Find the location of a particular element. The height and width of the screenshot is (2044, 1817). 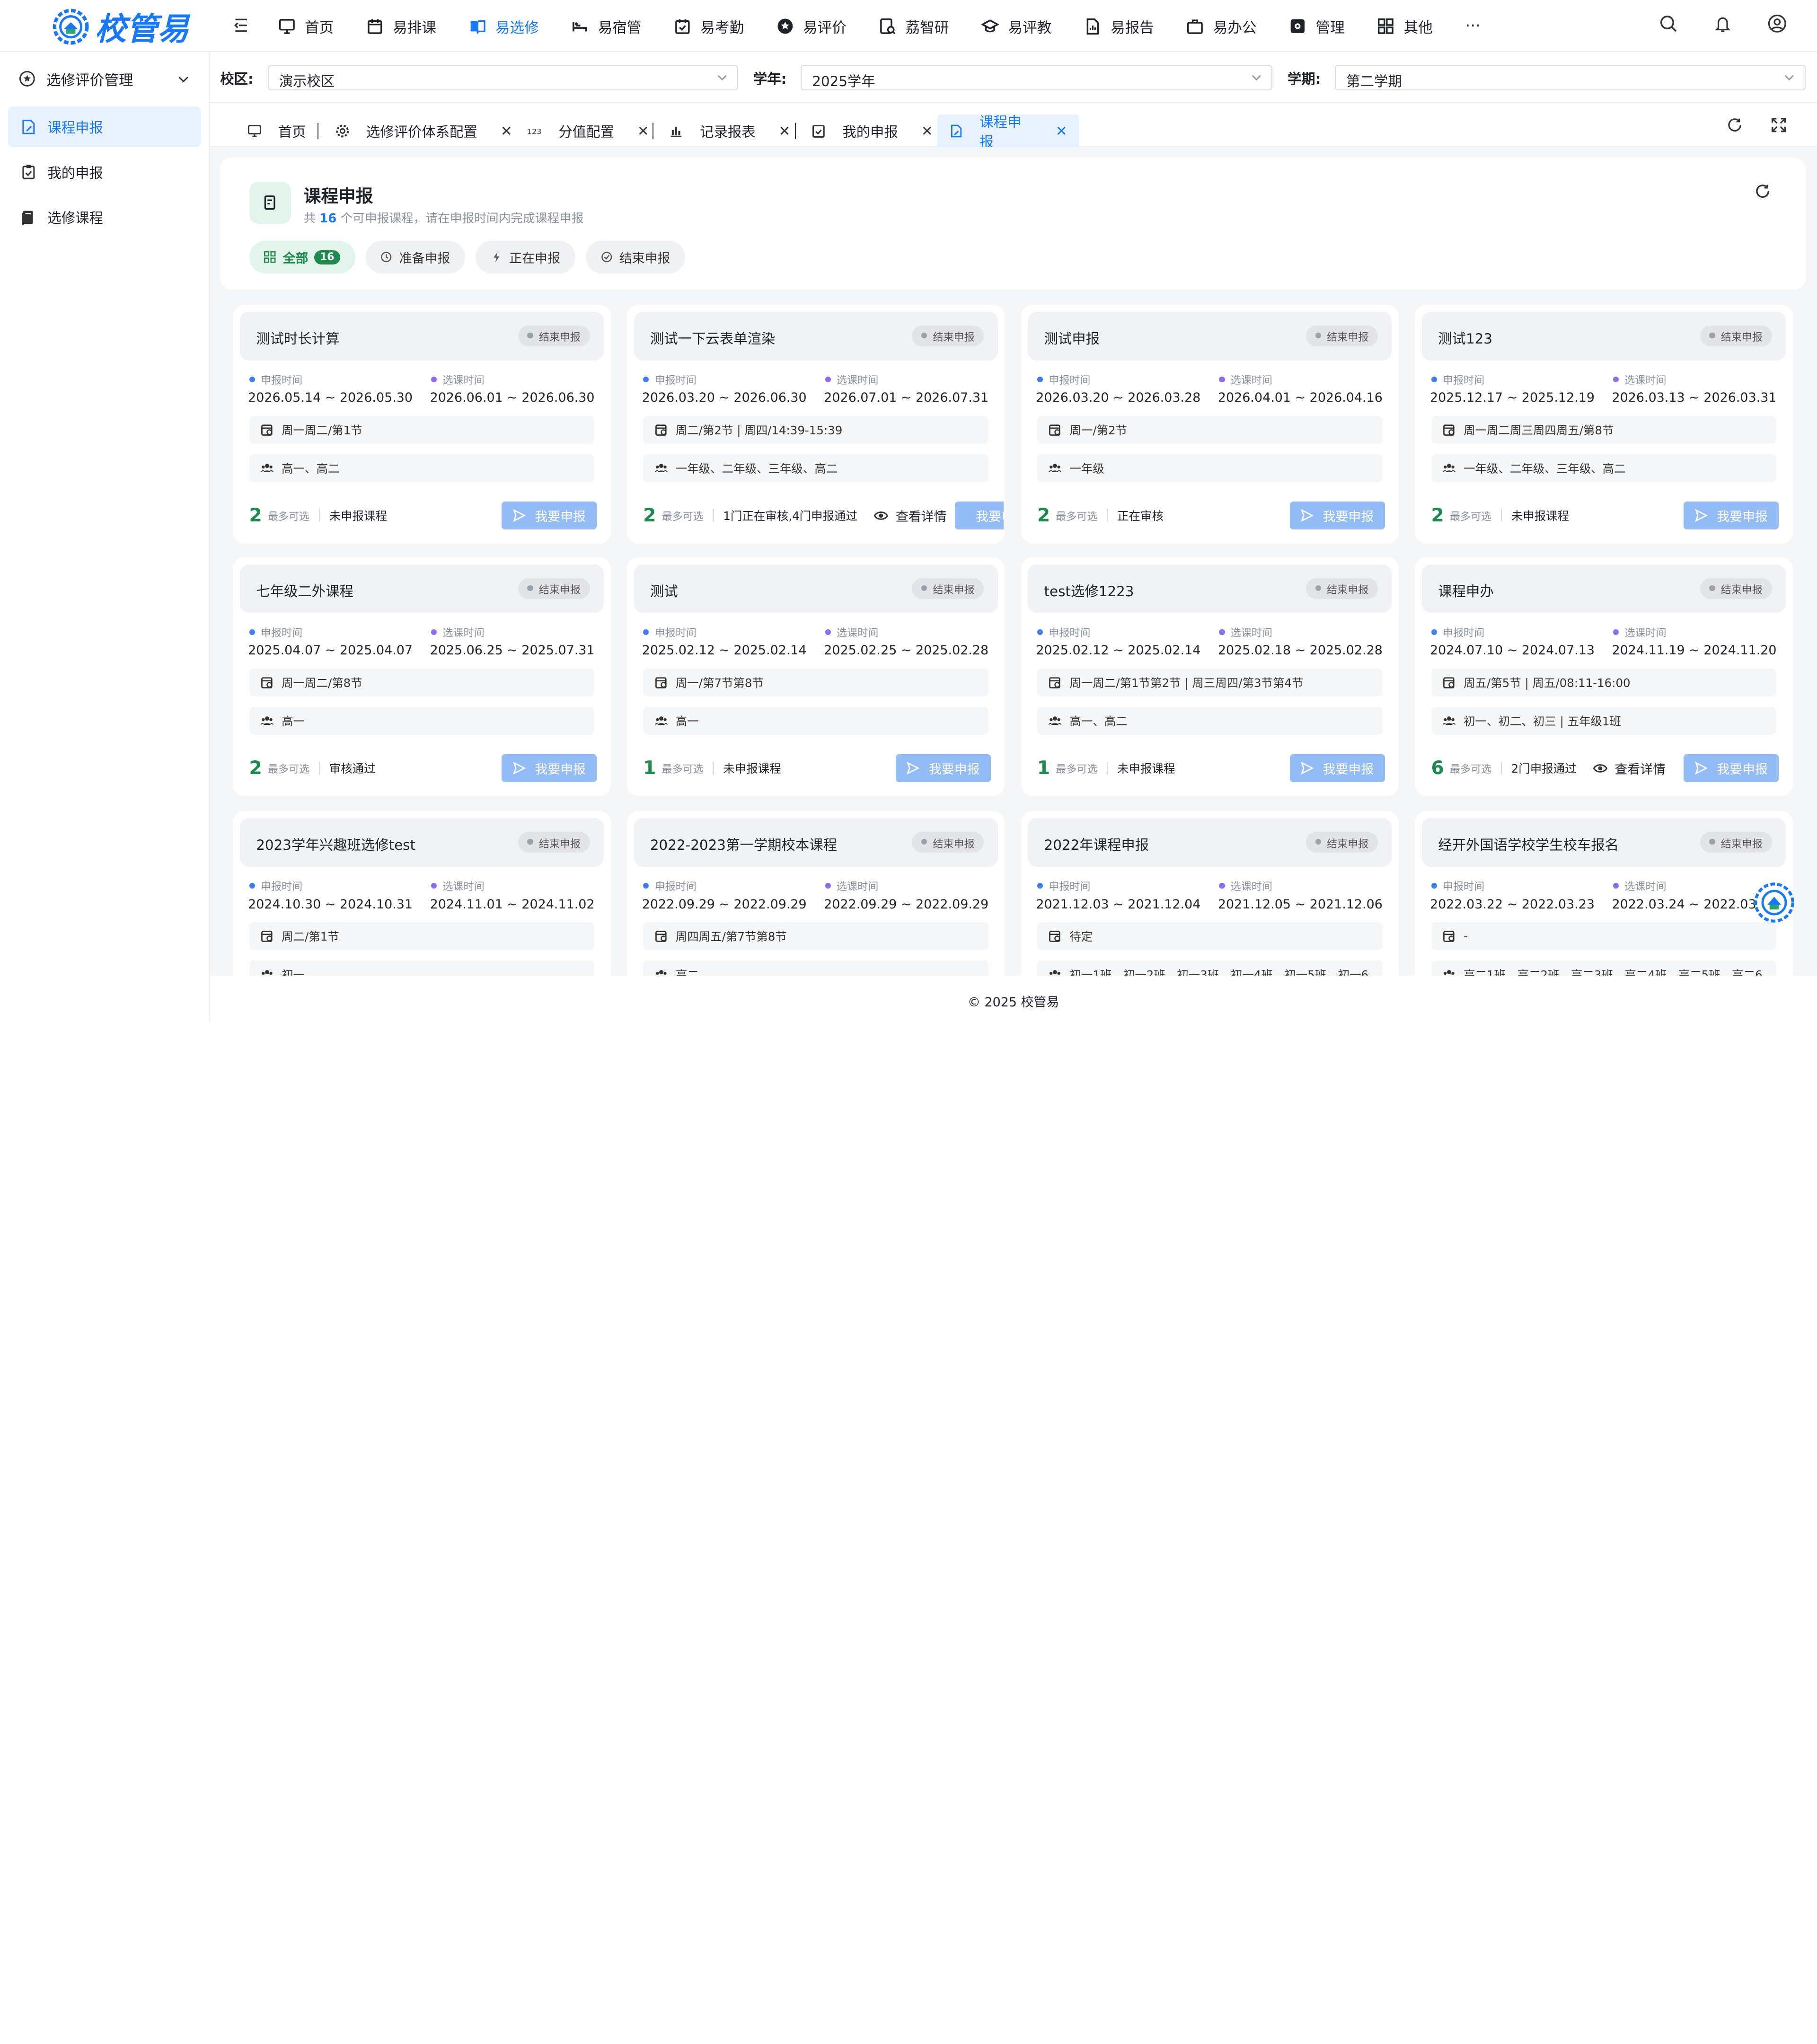

tab-course-apply: 课程申报 ✕ is located at coordinates (1008, 132).